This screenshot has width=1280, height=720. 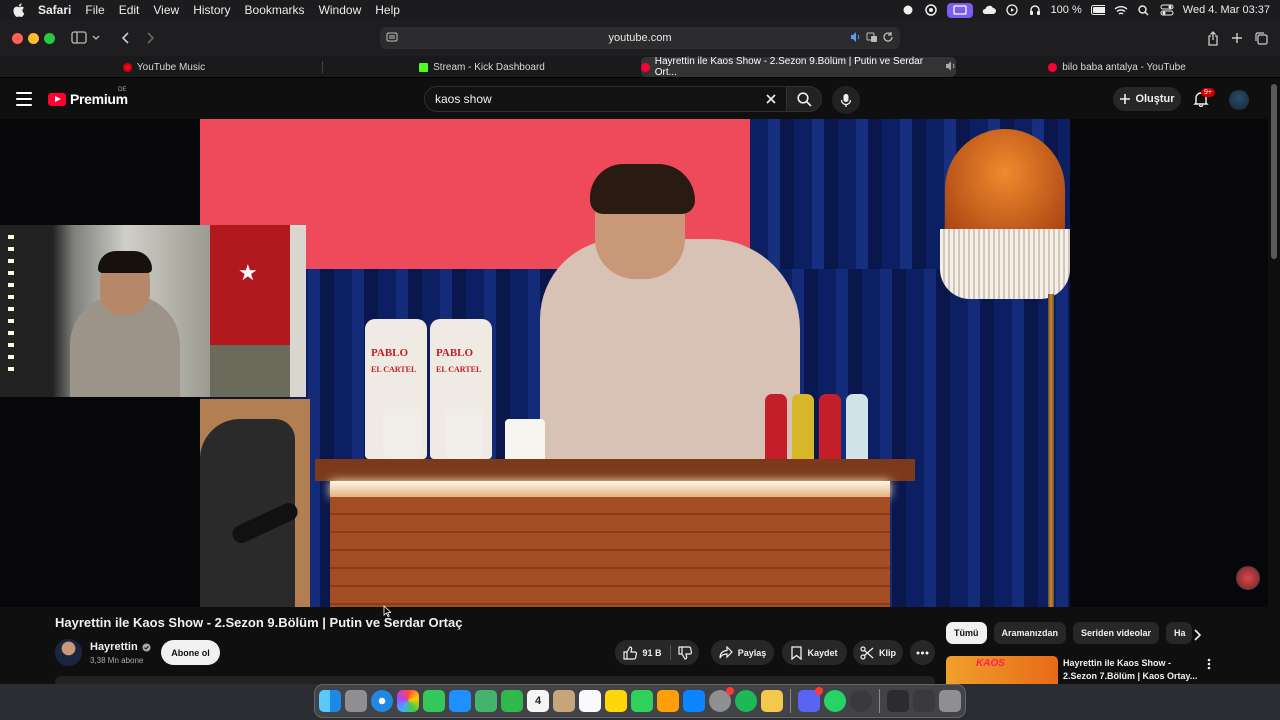 What do you see at coordinates (24, 99) in the screenshot?
I see `hamburger-menu-icon` at bounding box center [24, 99].